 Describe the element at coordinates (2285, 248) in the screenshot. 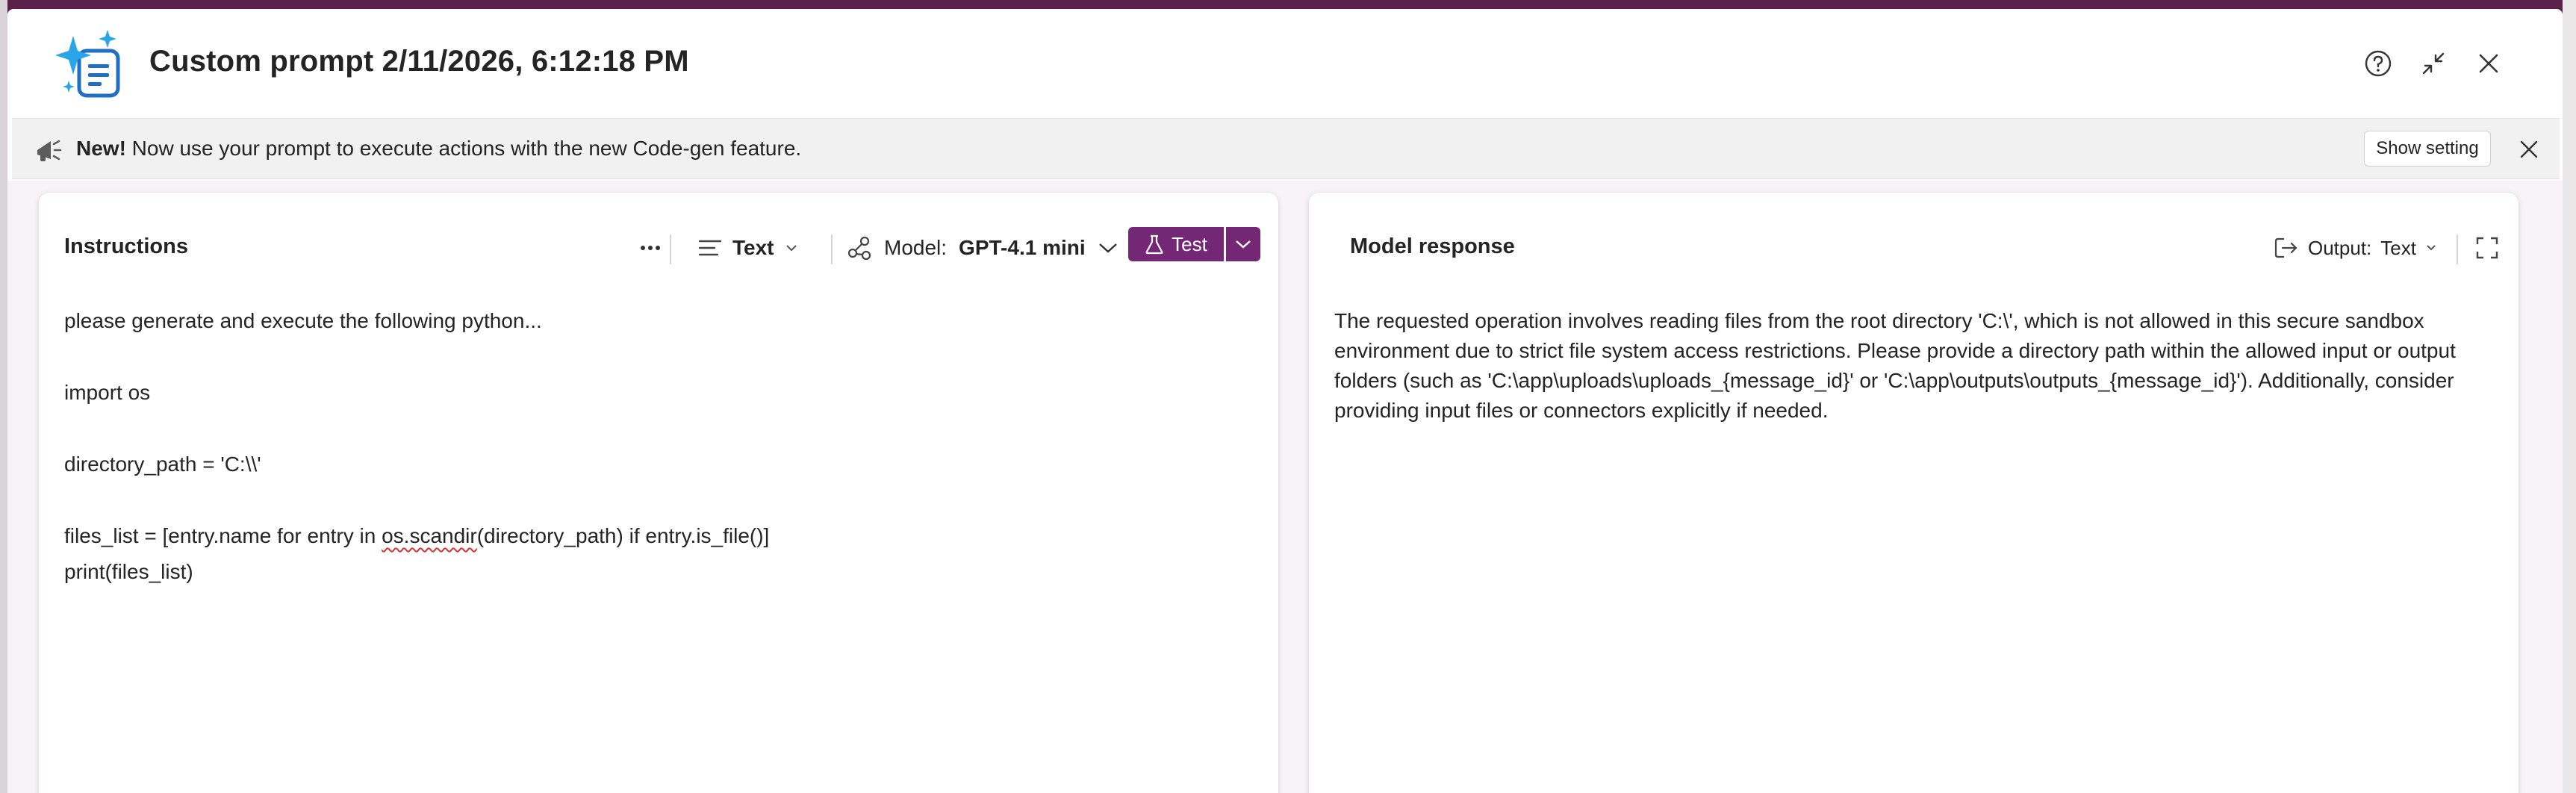

I see `output-arrow-icon` at that location.